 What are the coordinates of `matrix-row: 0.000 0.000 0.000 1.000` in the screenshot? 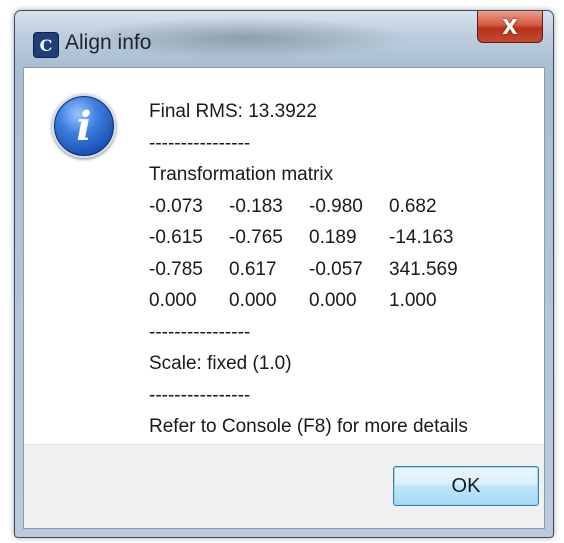 It's located at (309, 301).